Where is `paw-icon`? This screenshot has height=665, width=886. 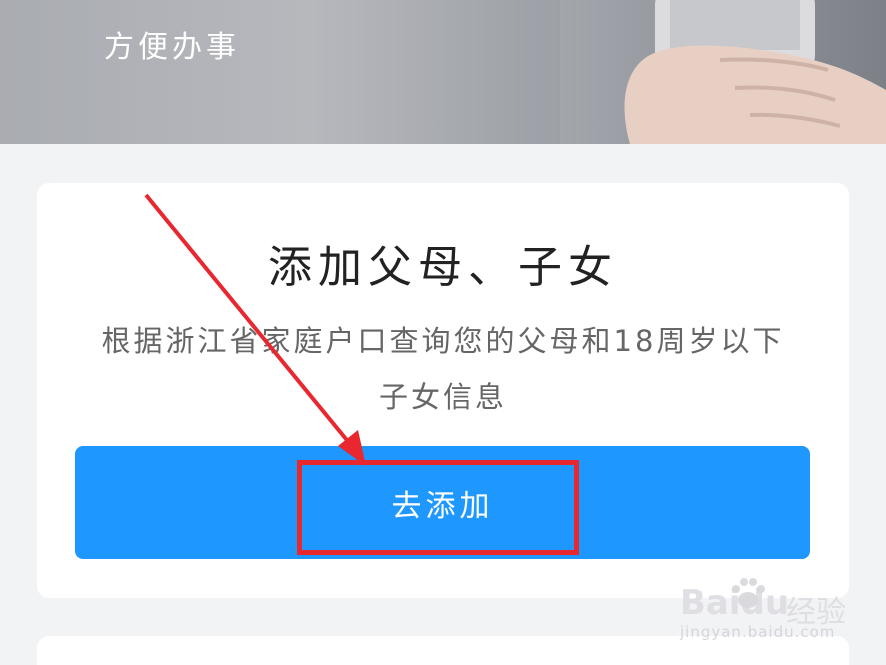
paw-icon is located at coordinates (748, 593).